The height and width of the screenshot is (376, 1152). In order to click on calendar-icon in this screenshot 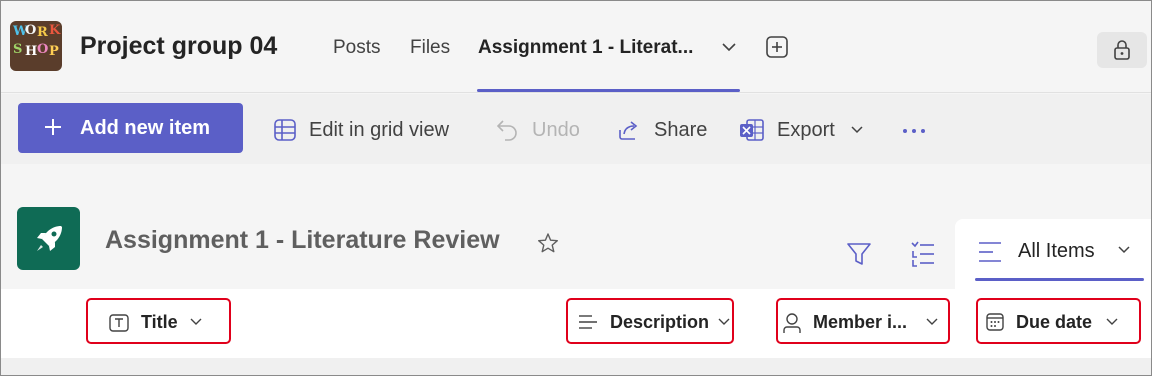, I will do `click(995, 322)`.